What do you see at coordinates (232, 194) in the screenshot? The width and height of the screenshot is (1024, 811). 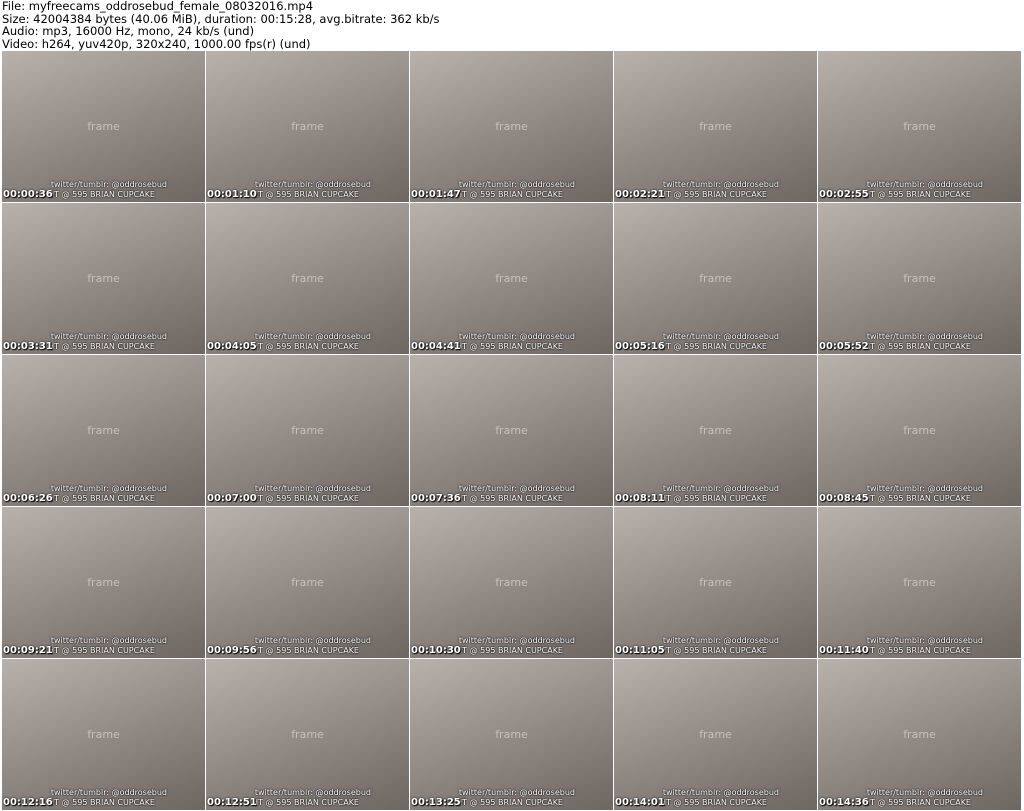 I see `timestamp: 00:01:10` at bounding box center [232, 194].